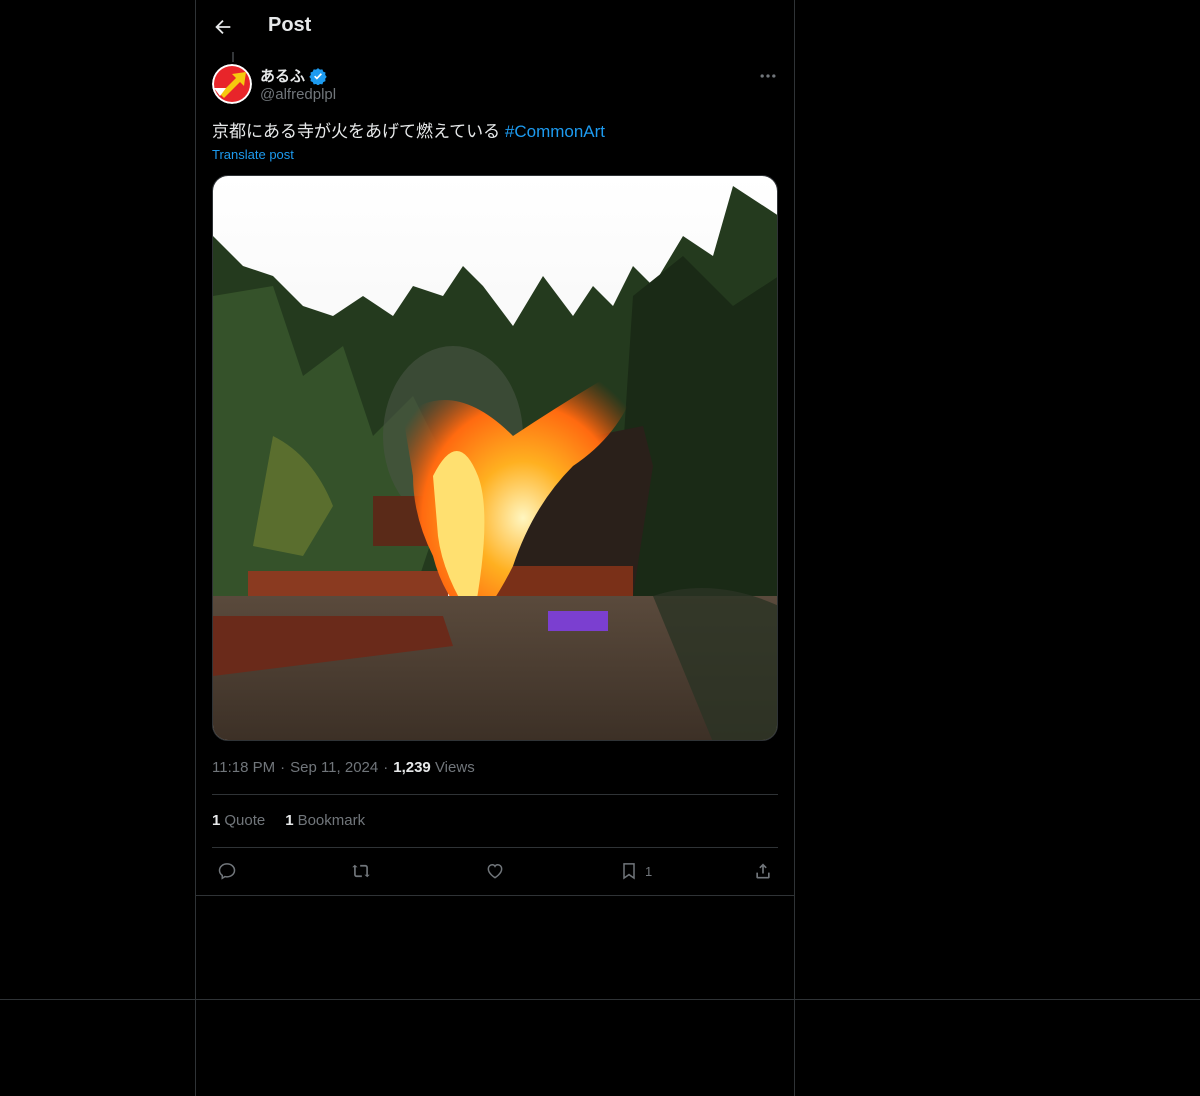  Describe the element at coordinates (233, 57) in the screenshot. I see `thread-connector` at that location.